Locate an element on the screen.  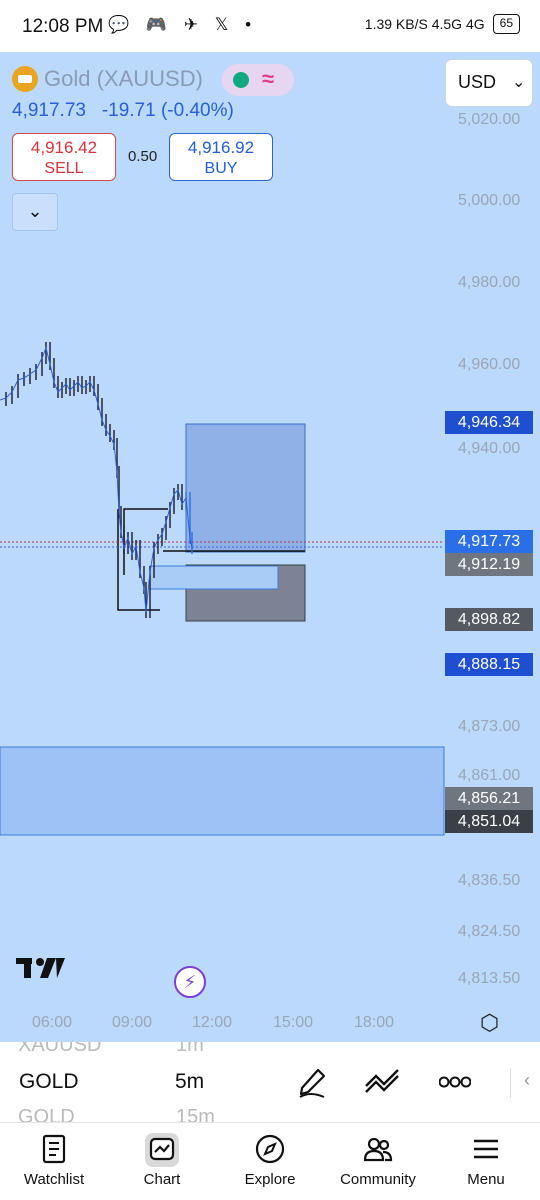
more-options-icon is located at coordinates (455, 1082).